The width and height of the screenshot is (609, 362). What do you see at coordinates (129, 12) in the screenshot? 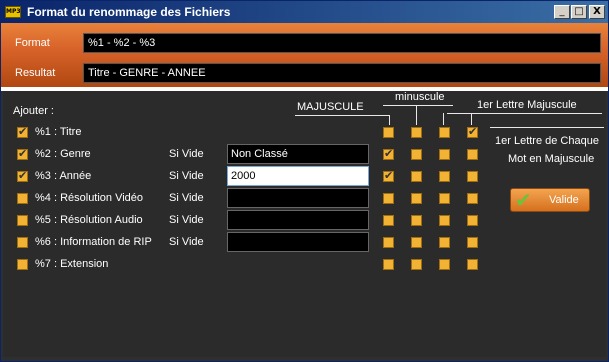
I see `window-title: Format du renommage des Fichiers` at bounding box center [129, 12].